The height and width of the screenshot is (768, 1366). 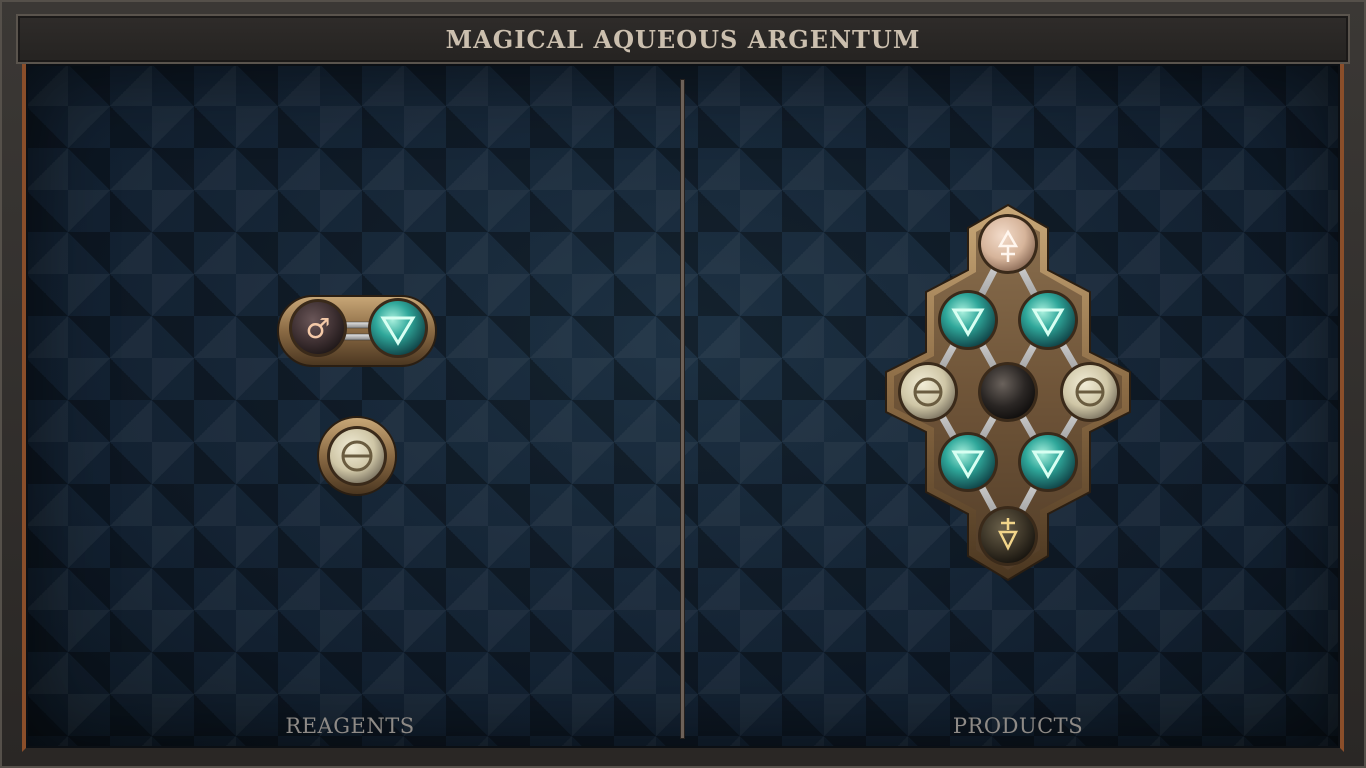 I want to click on quicksilver-atom, so click(x=1008, y=392).